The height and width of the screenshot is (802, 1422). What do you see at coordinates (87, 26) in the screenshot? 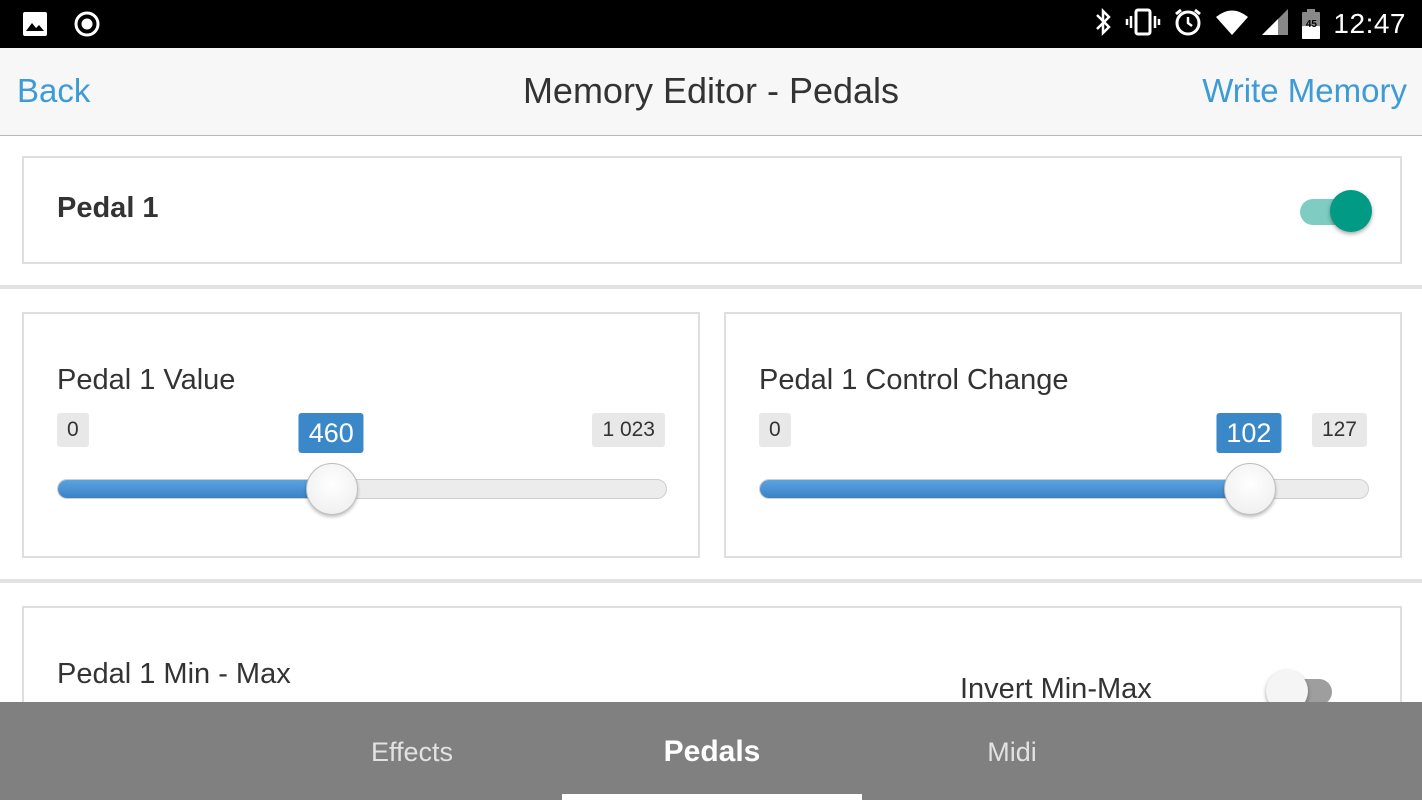
I see `record-icon` at bounding box center [87, 26].